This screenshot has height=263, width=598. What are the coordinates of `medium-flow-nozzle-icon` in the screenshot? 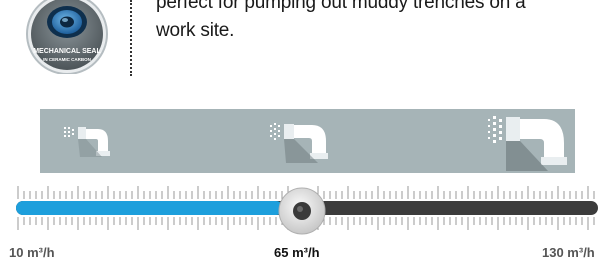 It's located at (299, 143).